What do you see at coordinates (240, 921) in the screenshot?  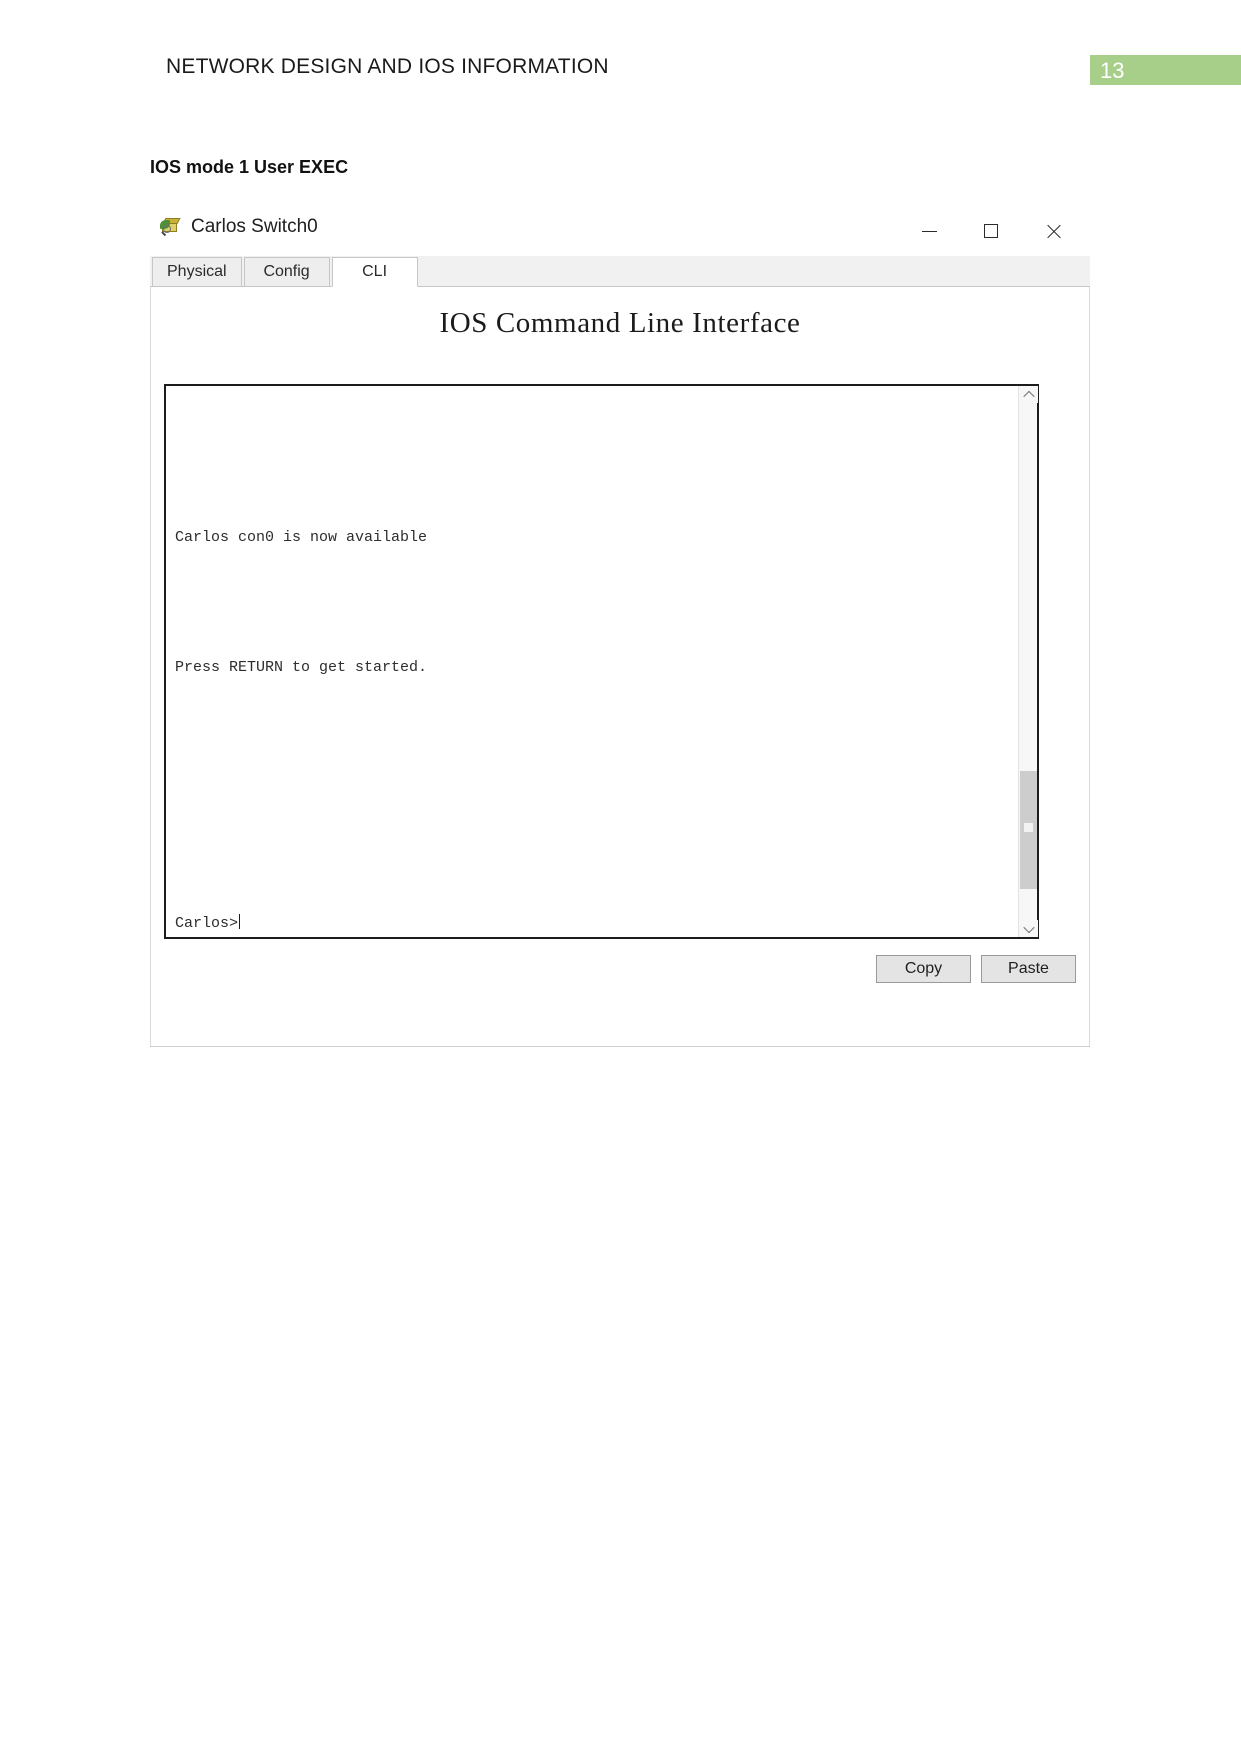 I see `text-cursor` at bounding box center [240, 921].